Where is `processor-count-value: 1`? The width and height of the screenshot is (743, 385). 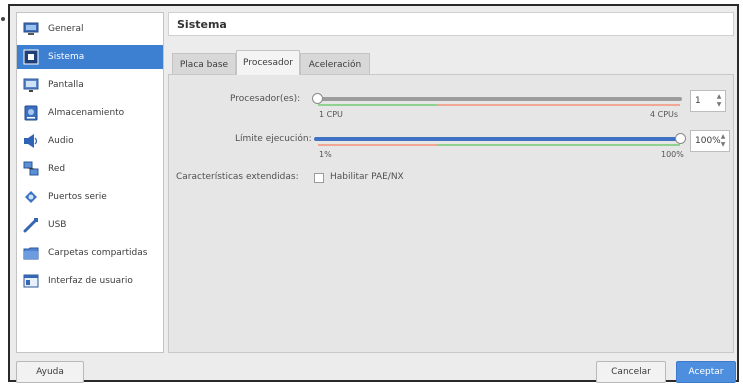
processor-count-value: 1 is located at coordinates (698, 101).